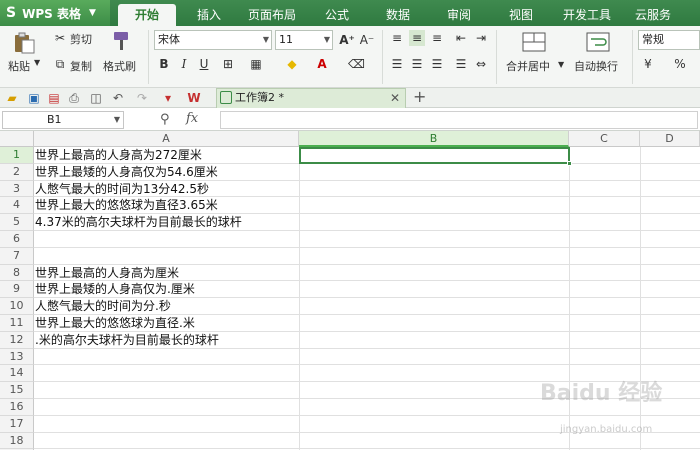 Image resolution: width=700 pixels, height=450 pixels. I want to click on active-cell-b1, so click(435, 156).